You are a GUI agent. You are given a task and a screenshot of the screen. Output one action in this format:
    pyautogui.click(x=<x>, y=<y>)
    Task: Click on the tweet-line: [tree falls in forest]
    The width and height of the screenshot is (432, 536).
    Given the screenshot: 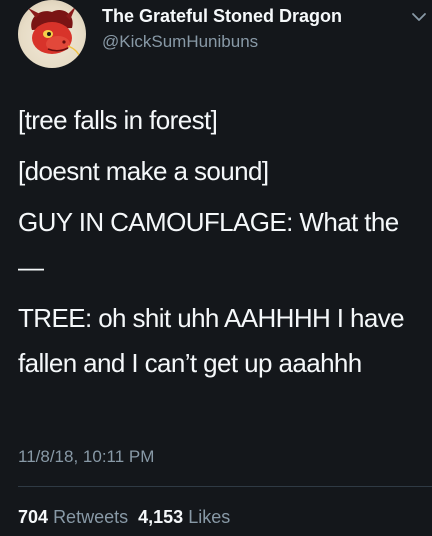 What is the action you would take?
    pyautogui.click(x=118, y=120)
    